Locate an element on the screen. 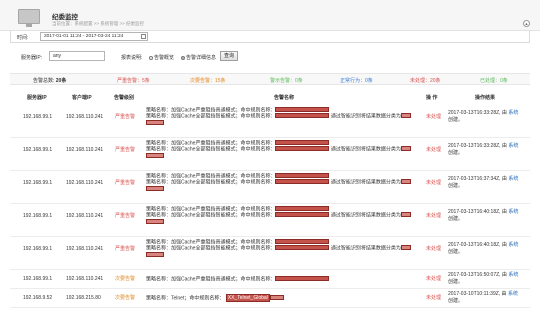 The height and width of the screenshot is (309, 540). rule-name-tag: XX_Telnet_Global is located at coordinates (247, 298).